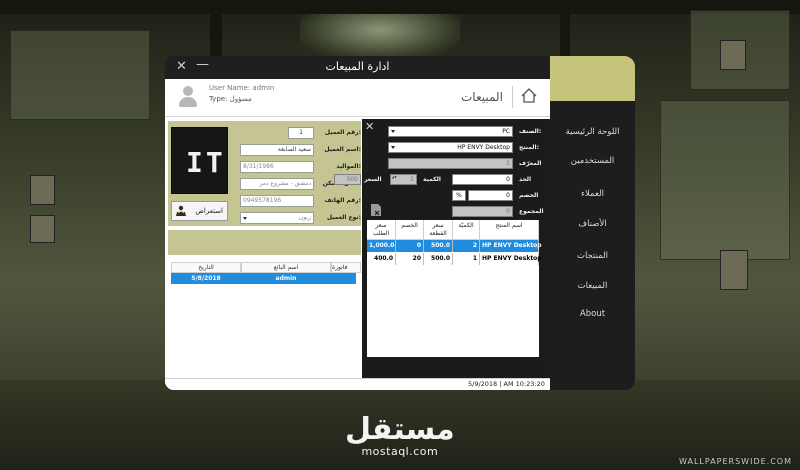  Describe the element at coordinates (181, 210) in the screenshot. I see `browse-icon` at that location.